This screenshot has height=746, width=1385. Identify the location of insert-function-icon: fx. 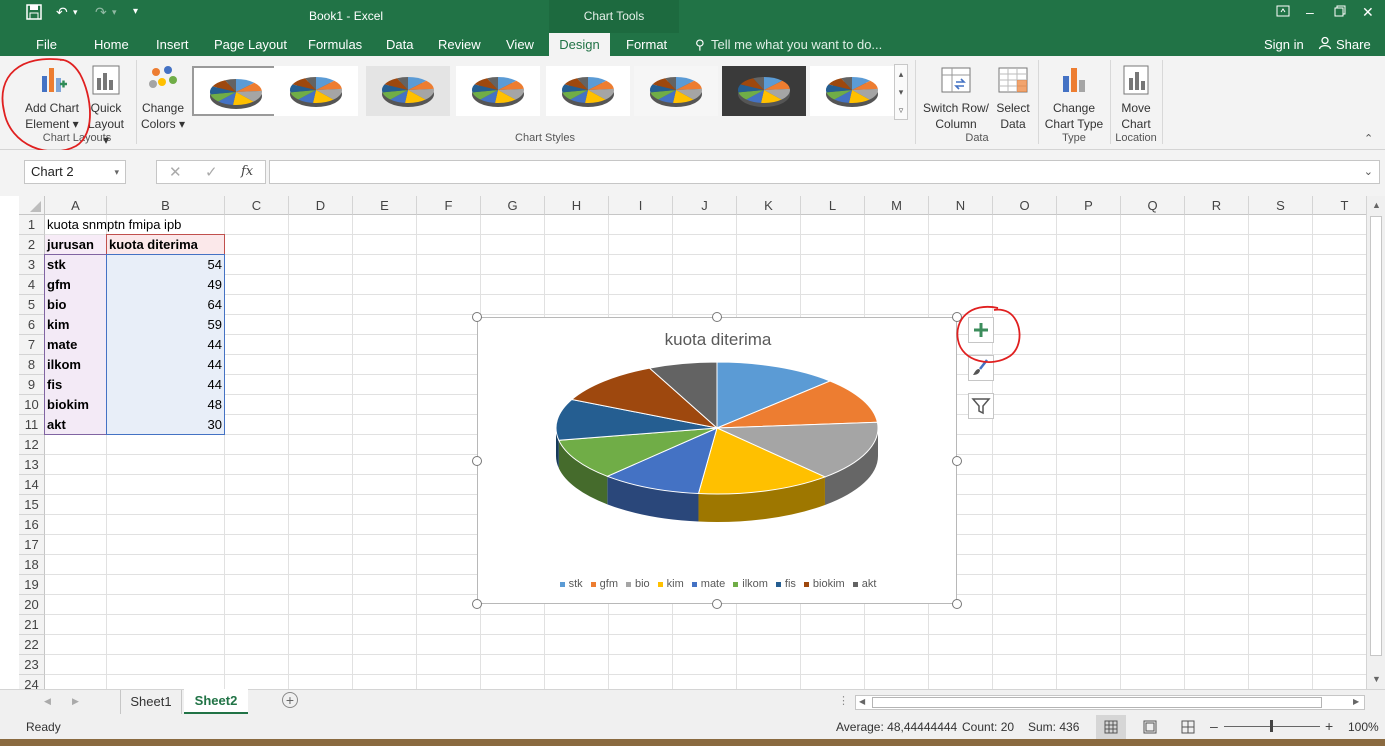
(247, 171).